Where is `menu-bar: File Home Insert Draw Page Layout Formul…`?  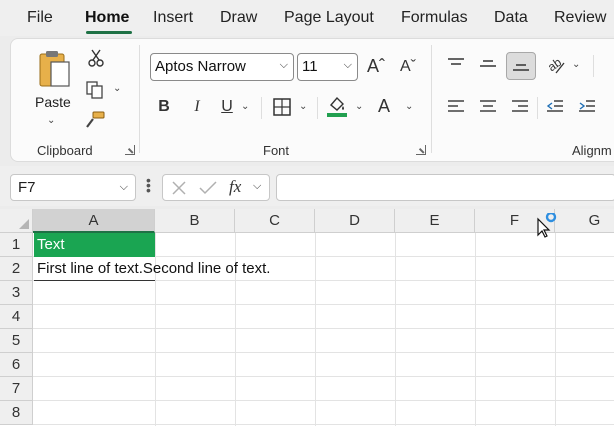
menu-bar: File Home Insert Draw Page Layout Formul… is located at coordinates (307, 18).